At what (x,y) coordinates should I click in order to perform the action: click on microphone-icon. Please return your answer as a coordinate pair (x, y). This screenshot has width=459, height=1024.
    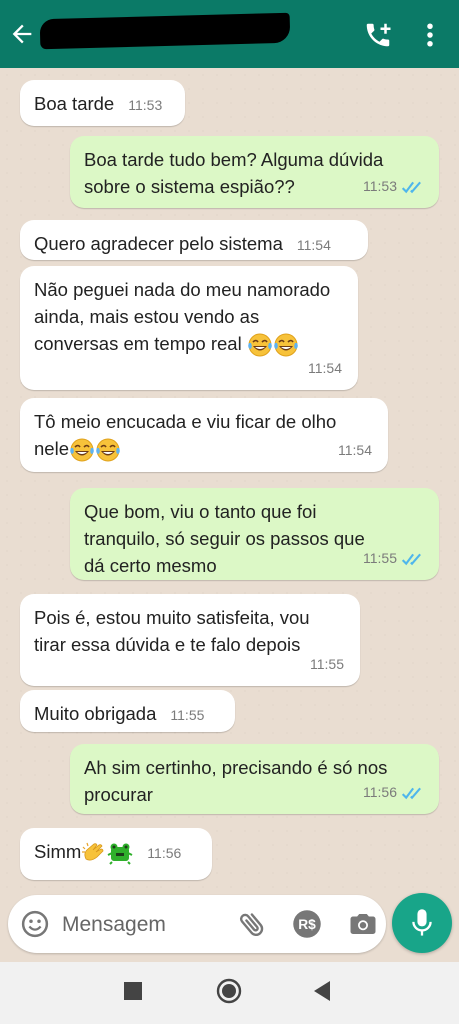
    Looking at the image, I should click on (422, 922).